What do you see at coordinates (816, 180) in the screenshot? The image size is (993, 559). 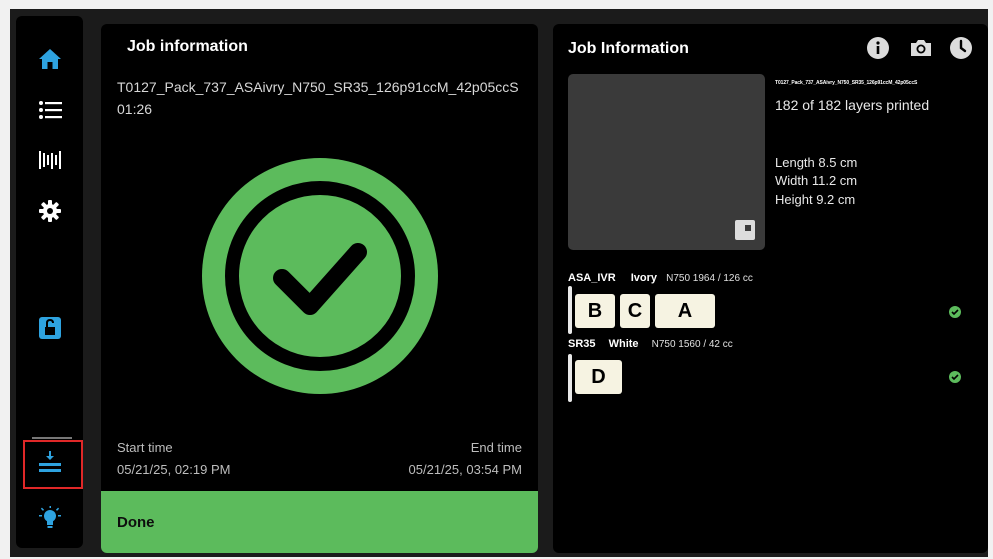 I see `job-width: Width 11.2 cm` at bounding box center [816, 180].